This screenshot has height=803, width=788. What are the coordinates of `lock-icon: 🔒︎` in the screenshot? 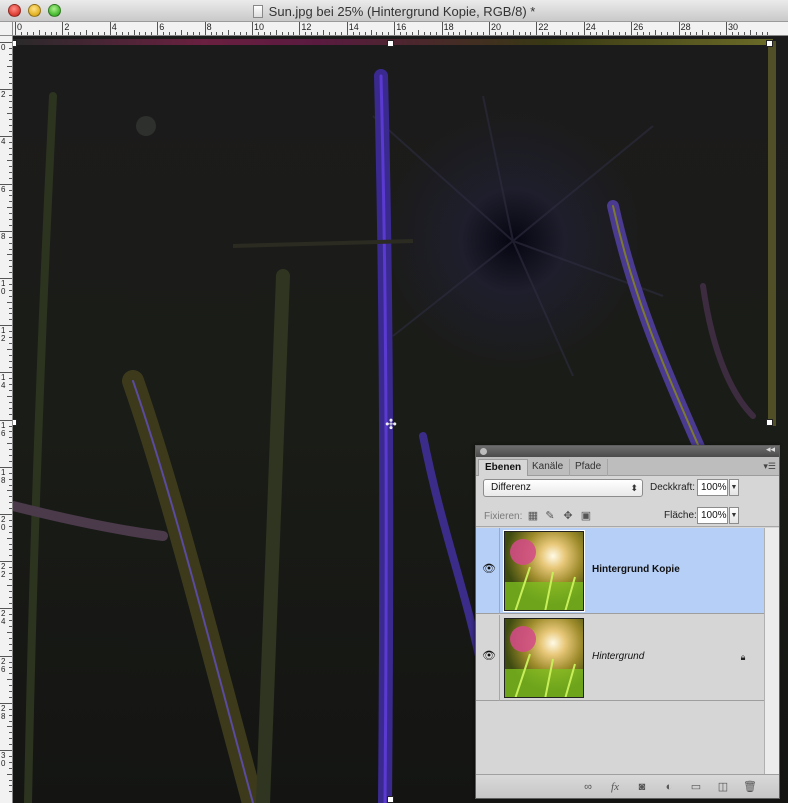 It's located at (743, 657).